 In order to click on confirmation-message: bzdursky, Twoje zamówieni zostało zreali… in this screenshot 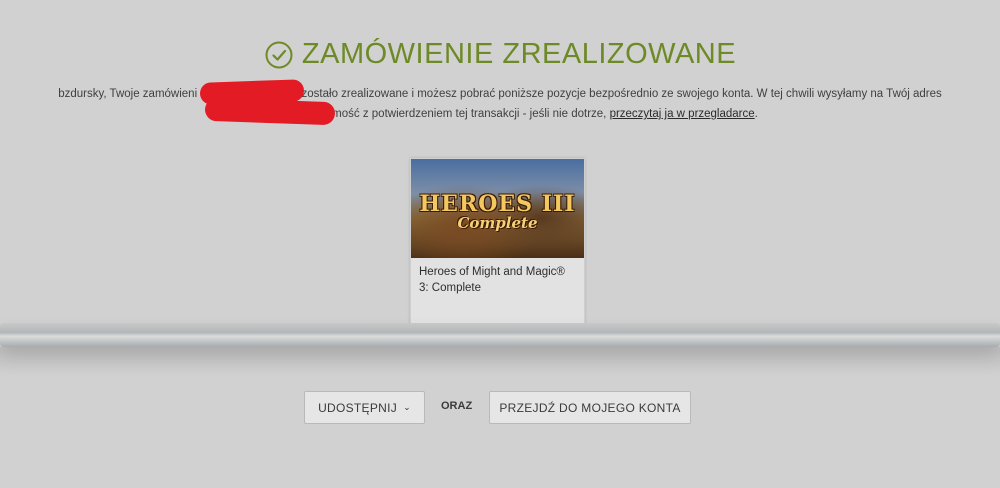, I will do `click(500, 104)`.